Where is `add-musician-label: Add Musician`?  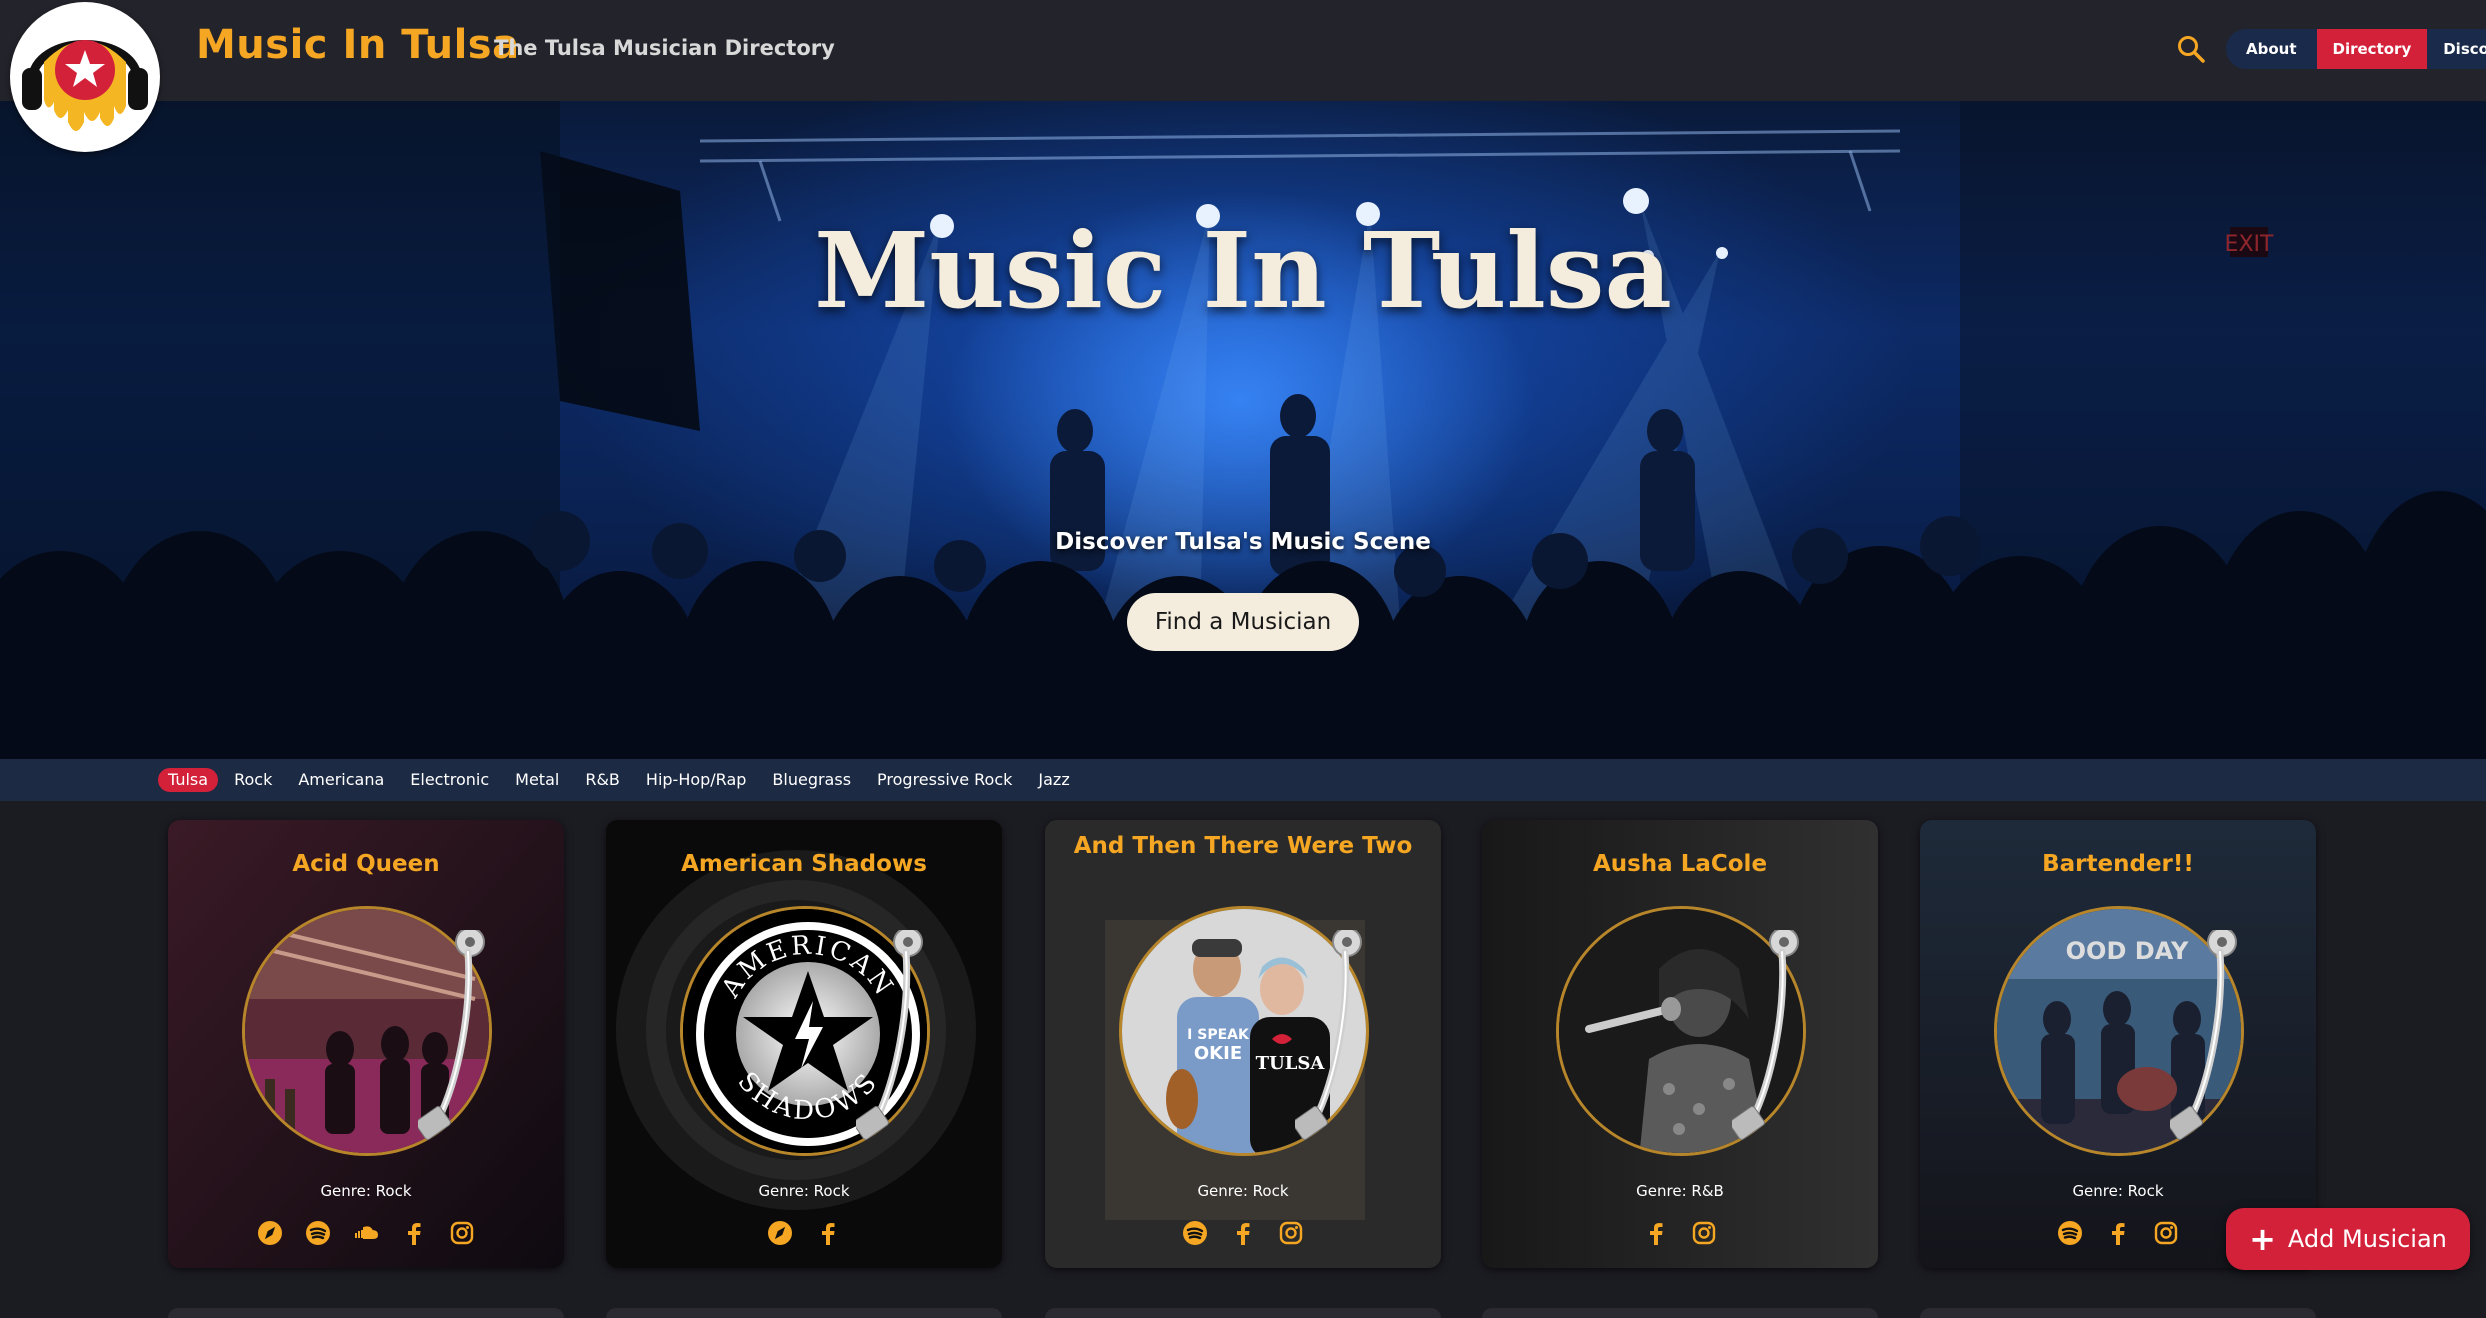 add-musician-label: Add Musician is located at coordinates (2367, 1239).